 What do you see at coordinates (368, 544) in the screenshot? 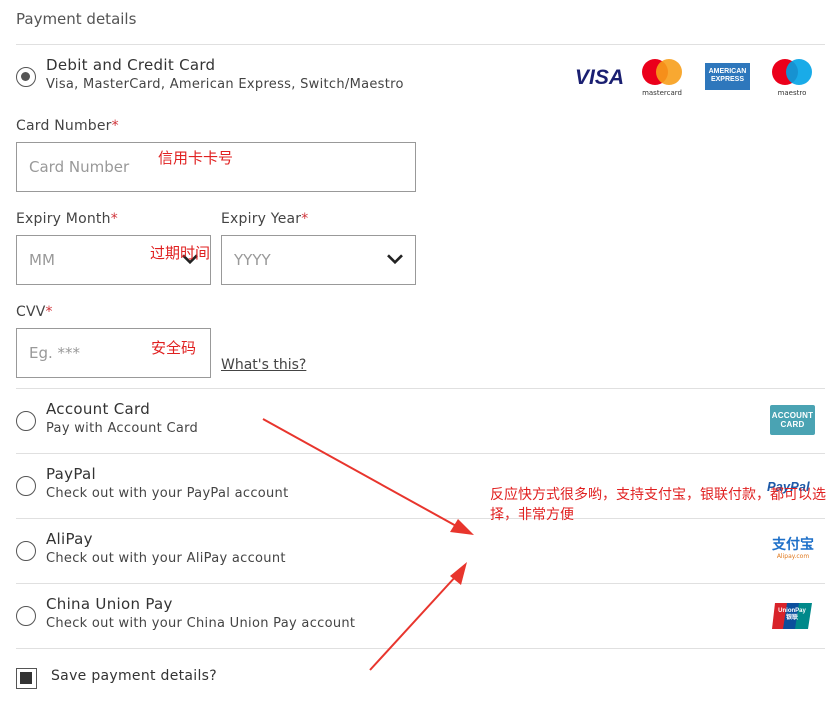
I see `annotation-arrows` at bounding box center [368, 544].